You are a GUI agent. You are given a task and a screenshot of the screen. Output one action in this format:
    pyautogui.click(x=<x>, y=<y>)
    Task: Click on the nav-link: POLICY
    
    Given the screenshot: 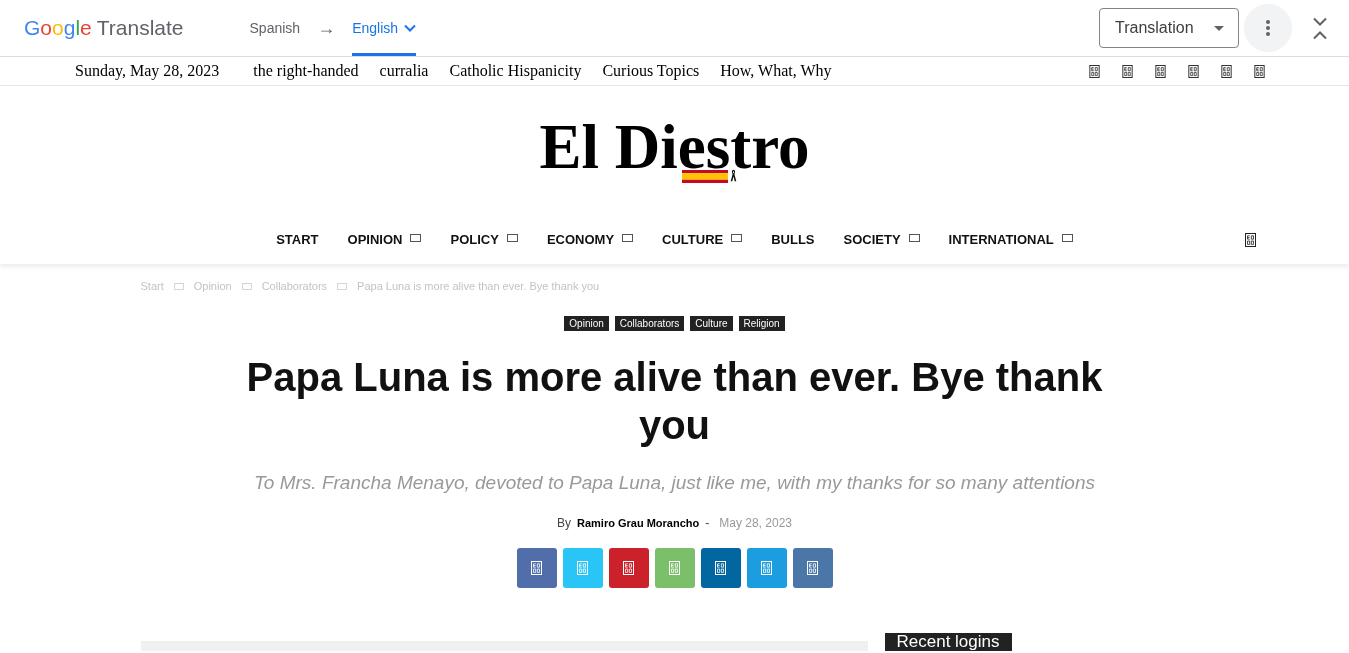 What is the action you would take?
    pyautogui.click(x=484, y=240)
    